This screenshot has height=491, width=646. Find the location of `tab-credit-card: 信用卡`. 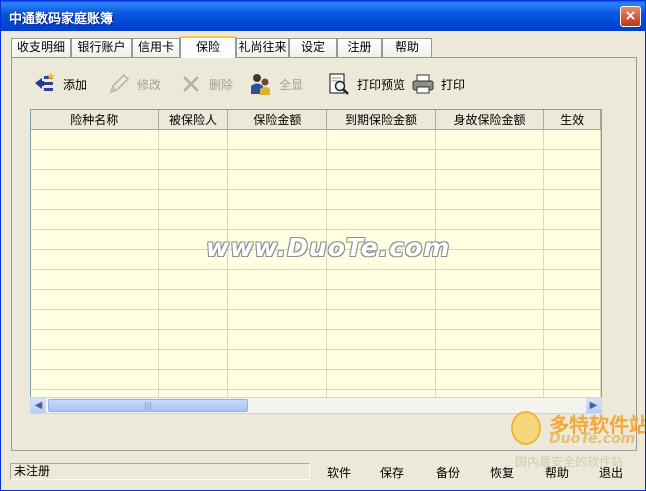

tab-credit-card: 信用卡 is located at coordinates (156, 47).